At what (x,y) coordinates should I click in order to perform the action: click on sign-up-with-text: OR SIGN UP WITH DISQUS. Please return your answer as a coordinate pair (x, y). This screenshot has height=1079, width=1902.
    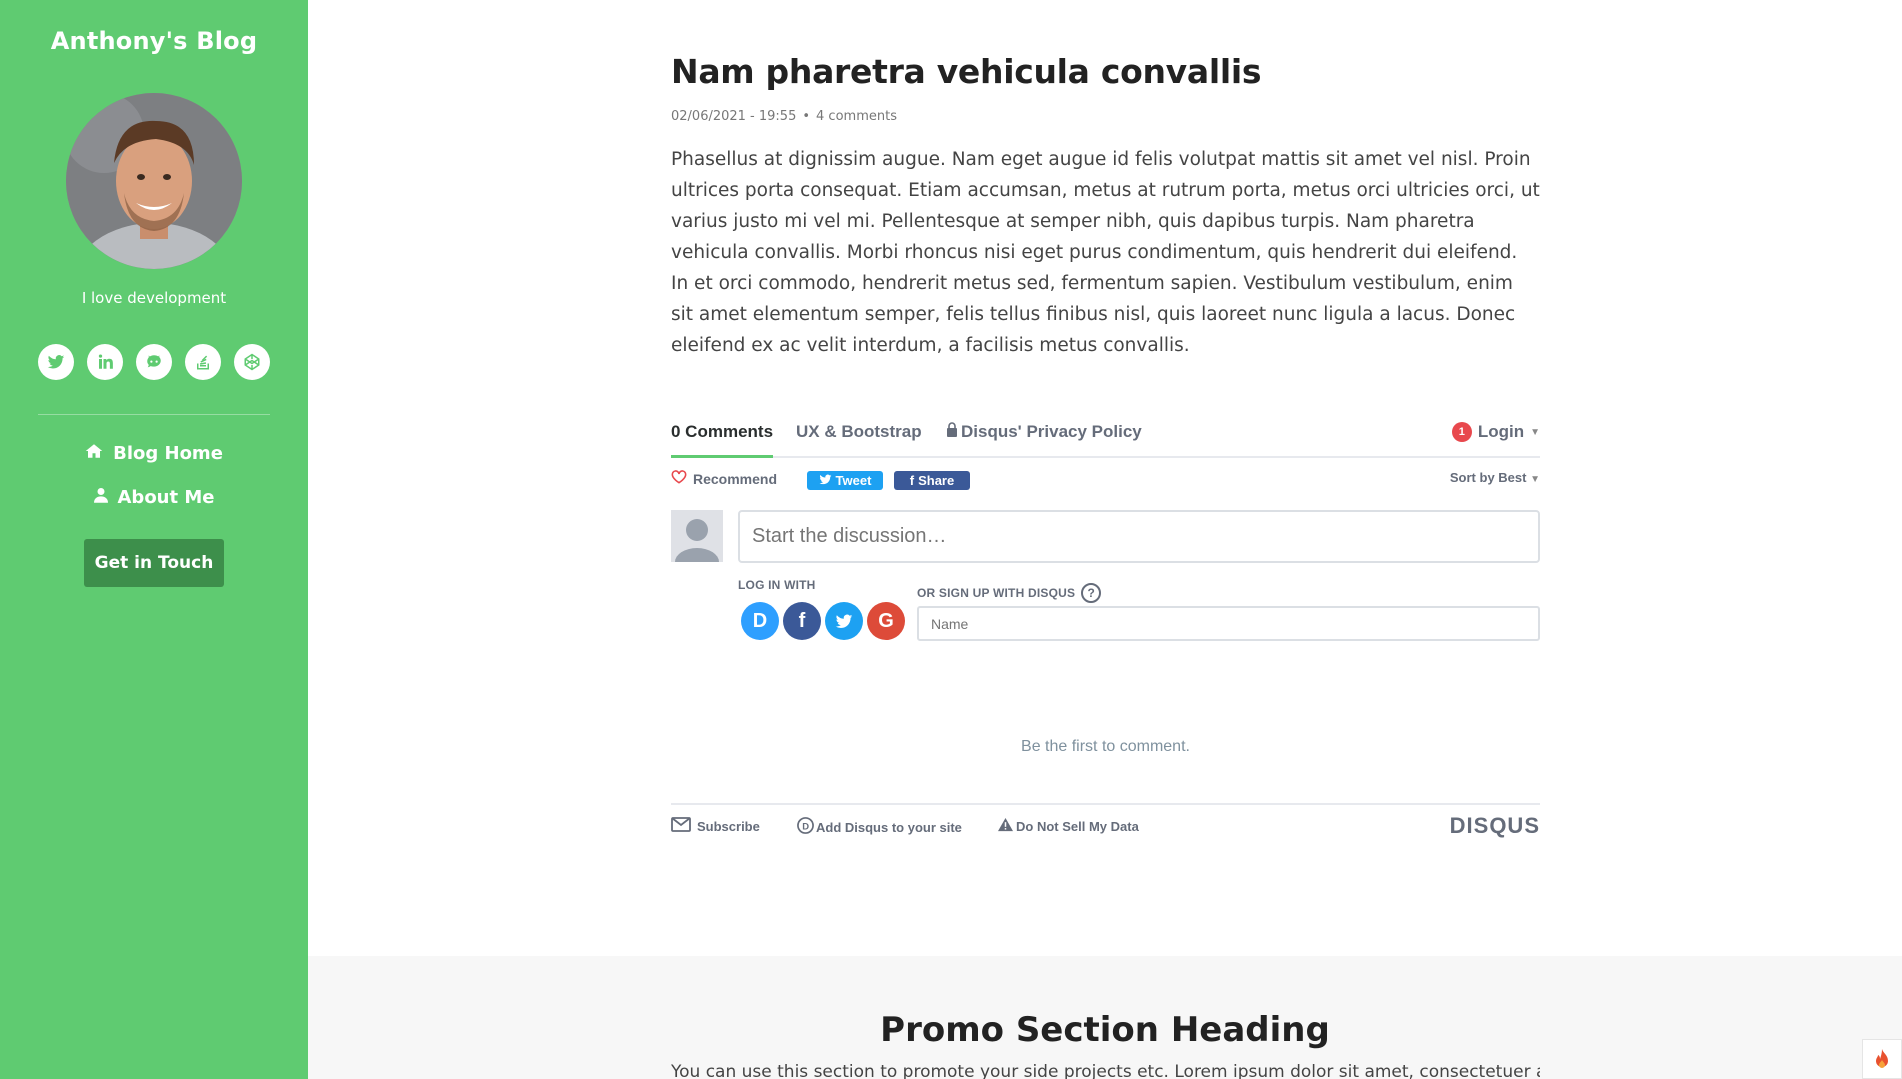
    Looking at the image, I should click on (996, 593).